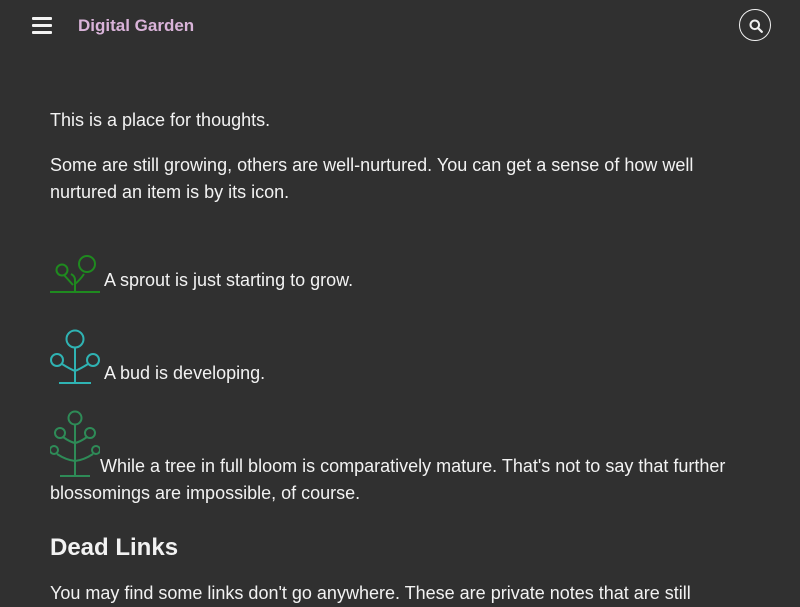 This screenshot has width=800, height=607. I want to click on bud-icon, so click(75, 356).